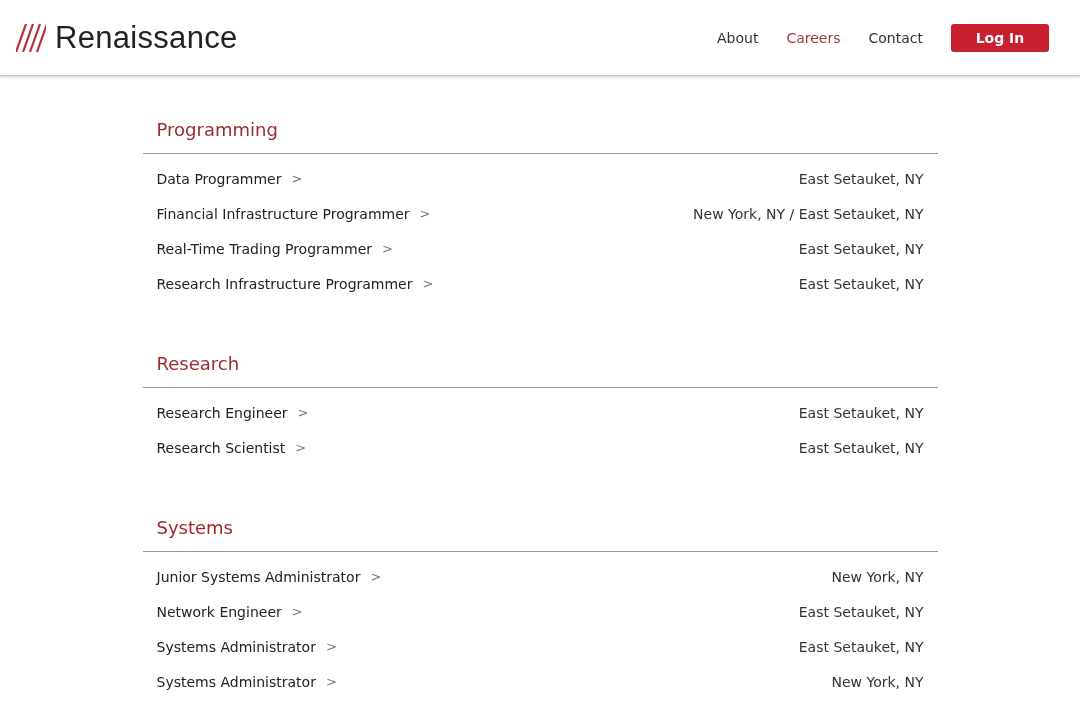 This screenshot has width=1080, height=723. Describe the element at coordinates (221, 447) in the screenshot. I see `job-link: Research Scientist` at that location.